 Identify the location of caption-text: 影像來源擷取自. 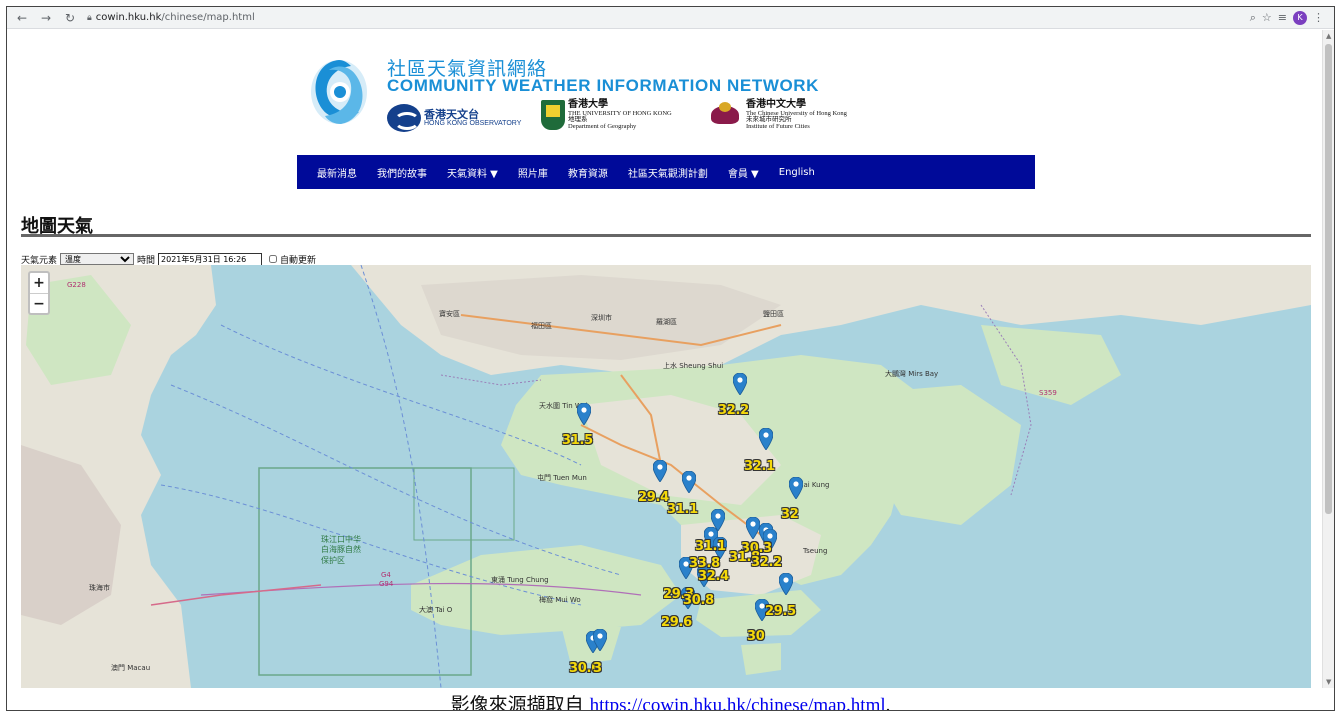
(517, 703).